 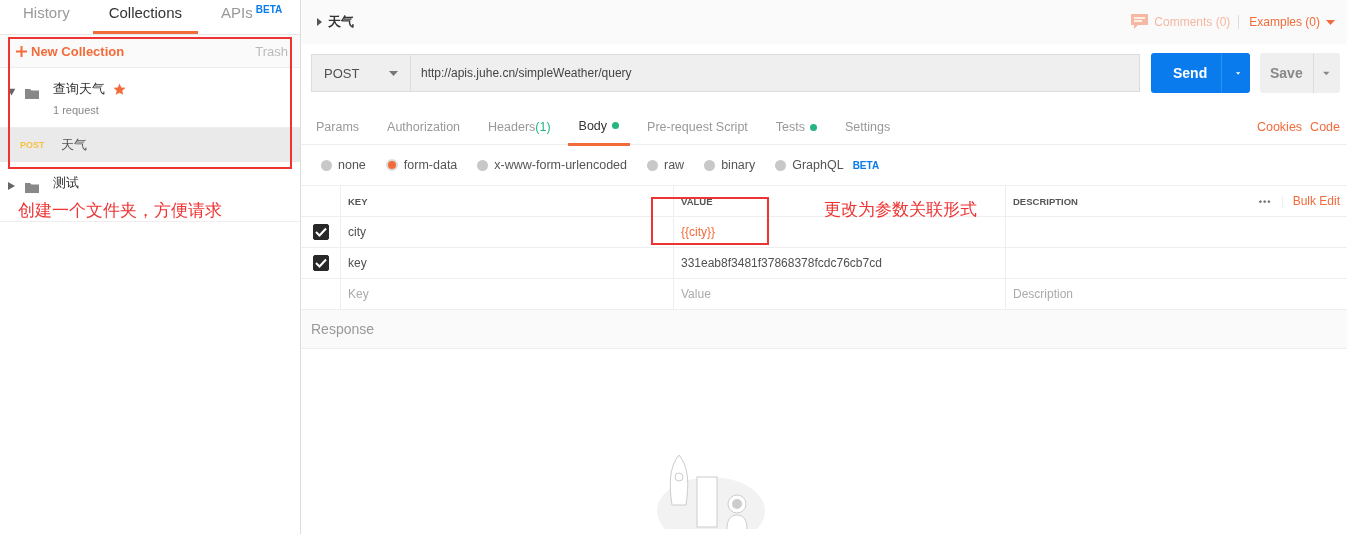 What do you see at coordinates (1311, 201) in the screenshot?
I see `bulk-edit-link: Bulk Edit` at bounding box center [1311, 201].